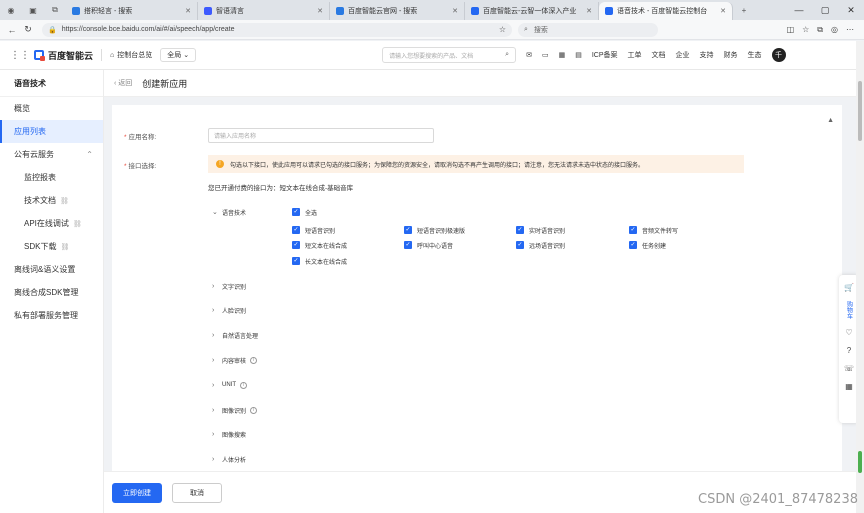 The image size is (864, 513). Describe the element at coordinates (213, 360) in the screenshot. I see `chevron-right-icon: ›` at that location.